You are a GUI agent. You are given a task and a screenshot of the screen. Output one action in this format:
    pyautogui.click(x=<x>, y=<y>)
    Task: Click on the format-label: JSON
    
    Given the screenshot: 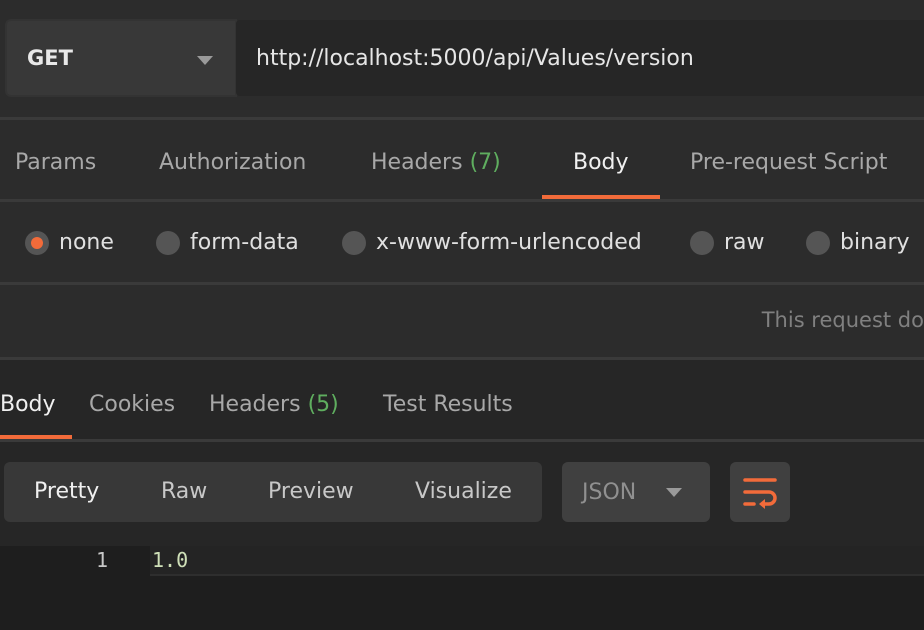 What is the action you would take?
    pyautogui.click(x=609, y=492)
    